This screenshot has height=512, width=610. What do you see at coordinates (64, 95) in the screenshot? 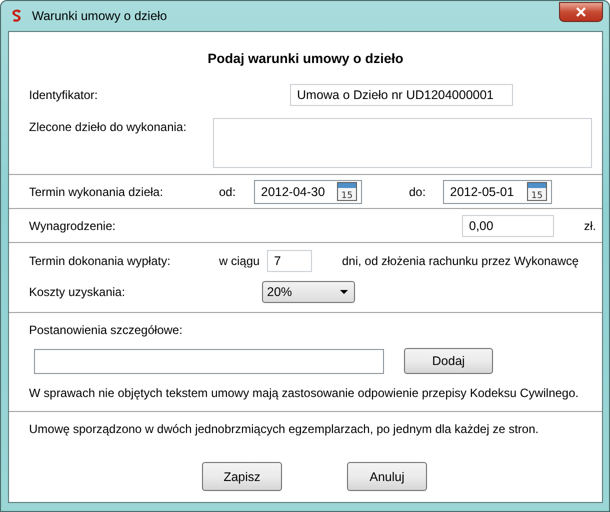
I see `field-label: Identyfikator:` at bounding box center [64, 95].